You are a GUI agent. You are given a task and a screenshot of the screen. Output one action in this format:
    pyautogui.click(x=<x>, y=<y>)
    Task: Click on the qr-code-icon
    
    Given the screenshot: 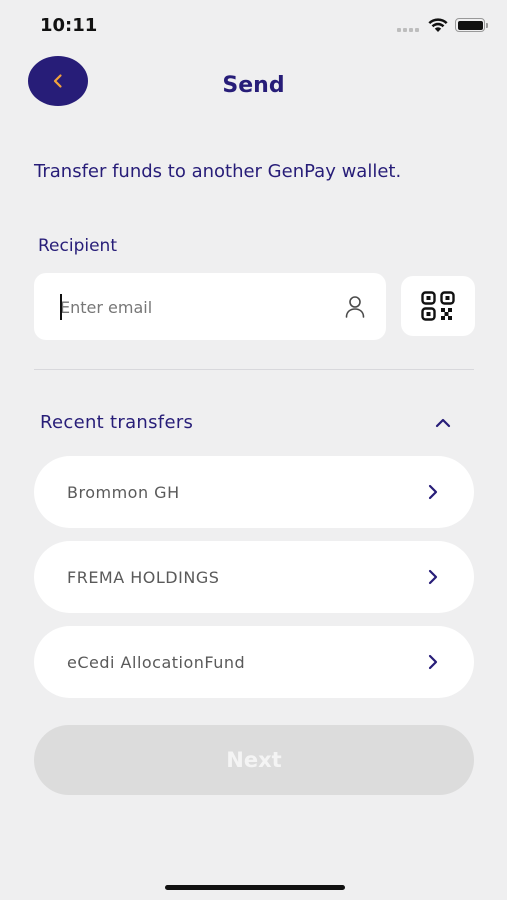 What is the action you would take?
    pyautogui.click(x=438, y=306)
    